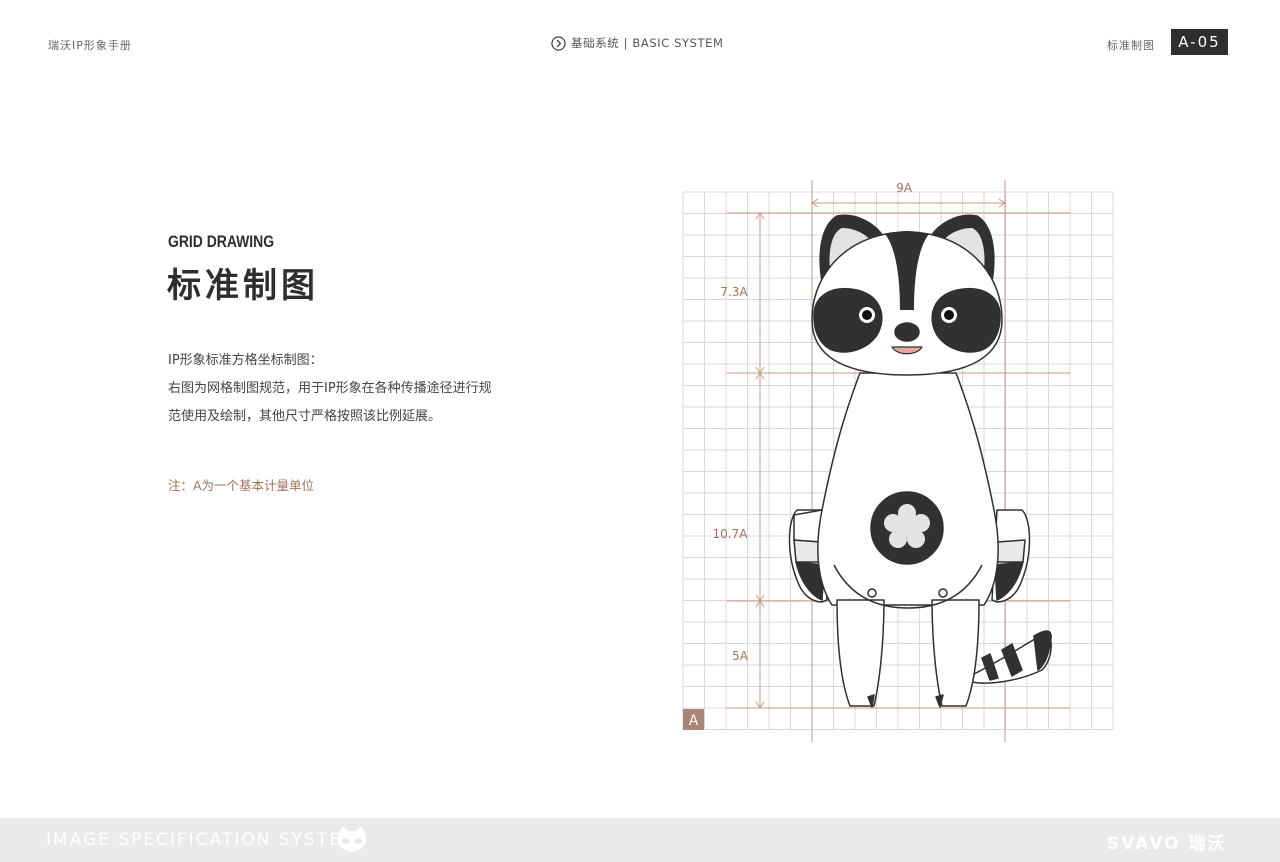 This screenshot has width=1280, height=862. I want to click on page-title-cn: 标准制图, so click(243, 286).